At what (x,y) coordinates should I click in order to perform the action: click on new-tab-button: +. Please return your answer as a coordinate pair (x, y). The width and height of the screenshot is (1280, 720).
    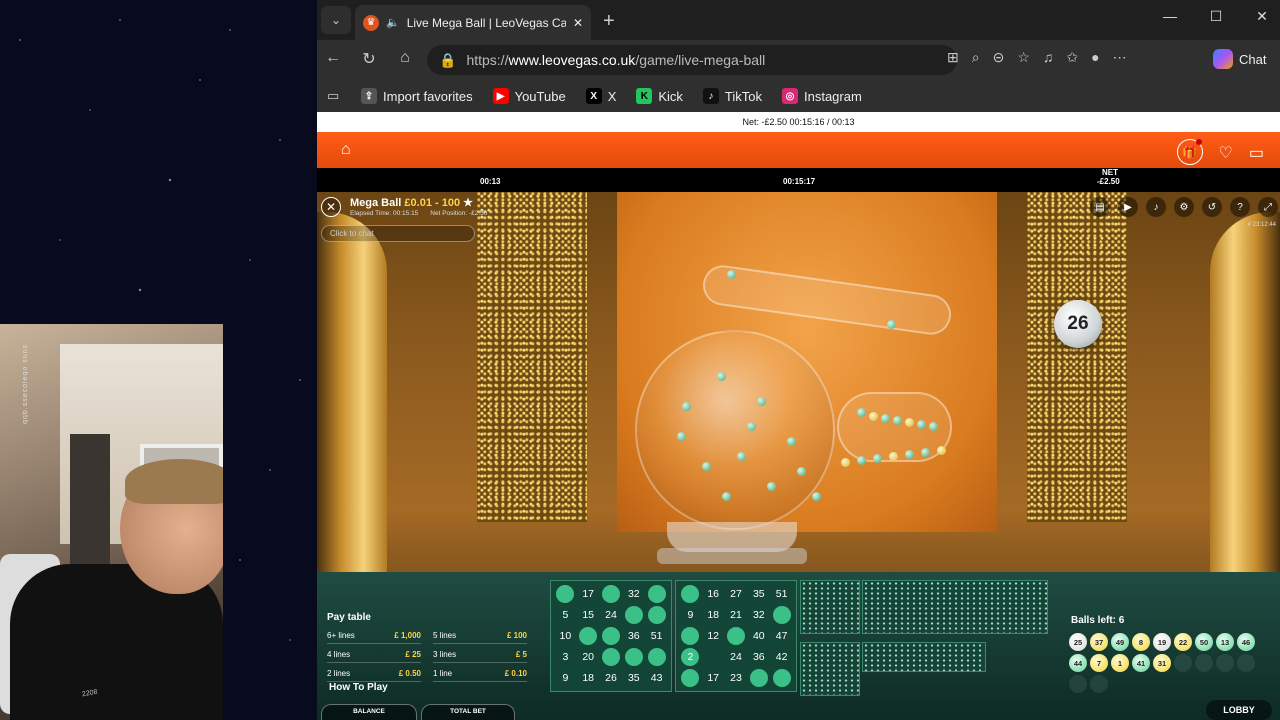
    Looking at the image, I should click on (609, 21).